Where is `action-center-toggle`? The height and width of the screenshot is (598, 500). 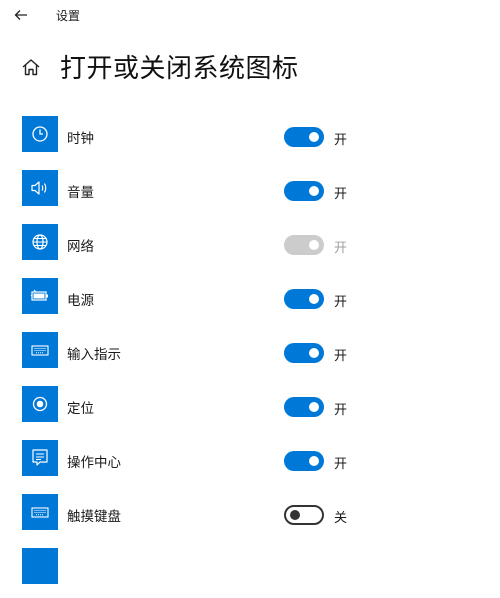 action-center-toggle is located at coordinates (304, 461).